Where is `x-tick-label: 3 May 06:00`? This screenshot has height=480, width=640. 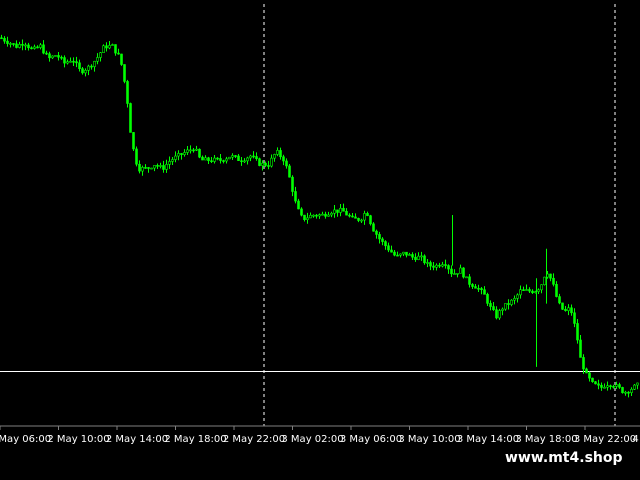 x-tick-label: 3 May 06:00 is located at coordinates (371, 439).